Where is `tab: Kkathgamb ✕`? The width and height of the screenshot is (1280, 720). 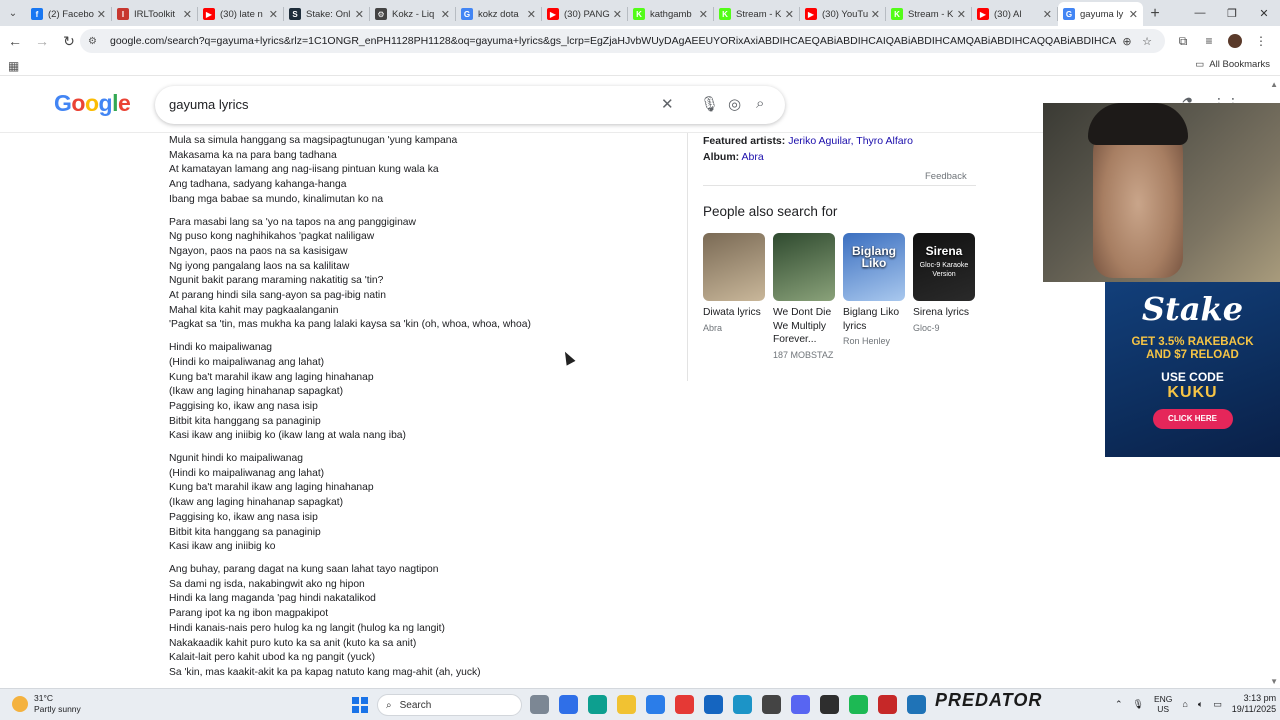 tab: Kkathgamb ✕ is located at coordinates (670, 14).